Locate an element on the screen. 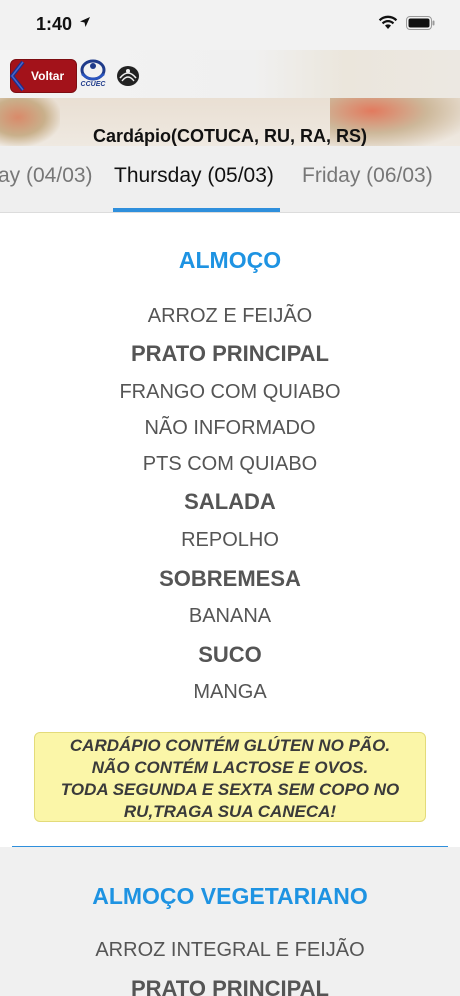 This screenshot has width=460, height=996. chevron-left-icon is located at coordinates (17, 76).